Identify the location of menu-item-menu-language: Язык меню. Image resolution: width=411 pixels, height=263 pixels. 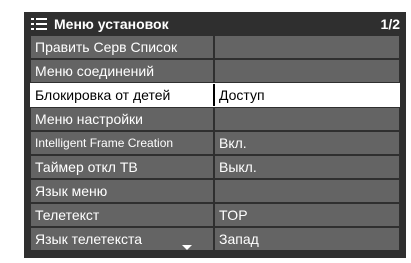
(215, 191).